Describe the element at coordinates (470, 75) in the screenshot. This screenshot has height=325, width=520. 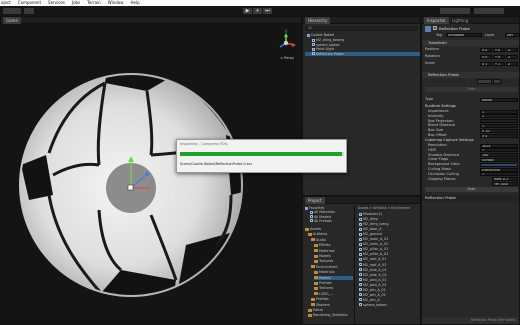
I see `reflection-probe-header: Reflection Probe` at that location.